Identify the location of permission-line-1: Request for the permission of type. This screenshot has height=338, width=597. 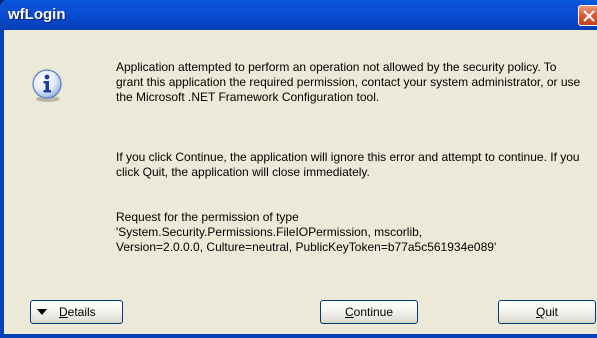
(207, 217).